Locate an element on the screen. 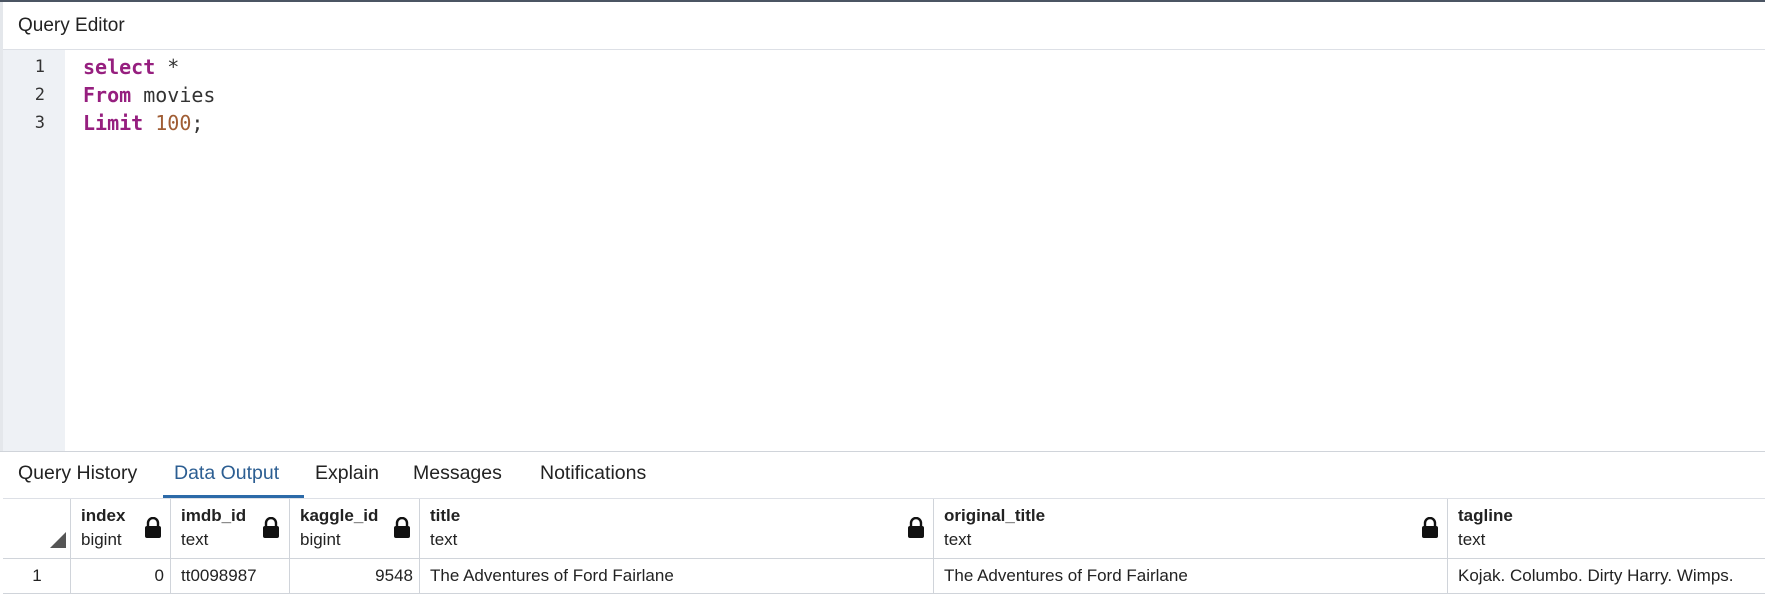  tab-query-history: Query History is located at coordinates (77, 476).